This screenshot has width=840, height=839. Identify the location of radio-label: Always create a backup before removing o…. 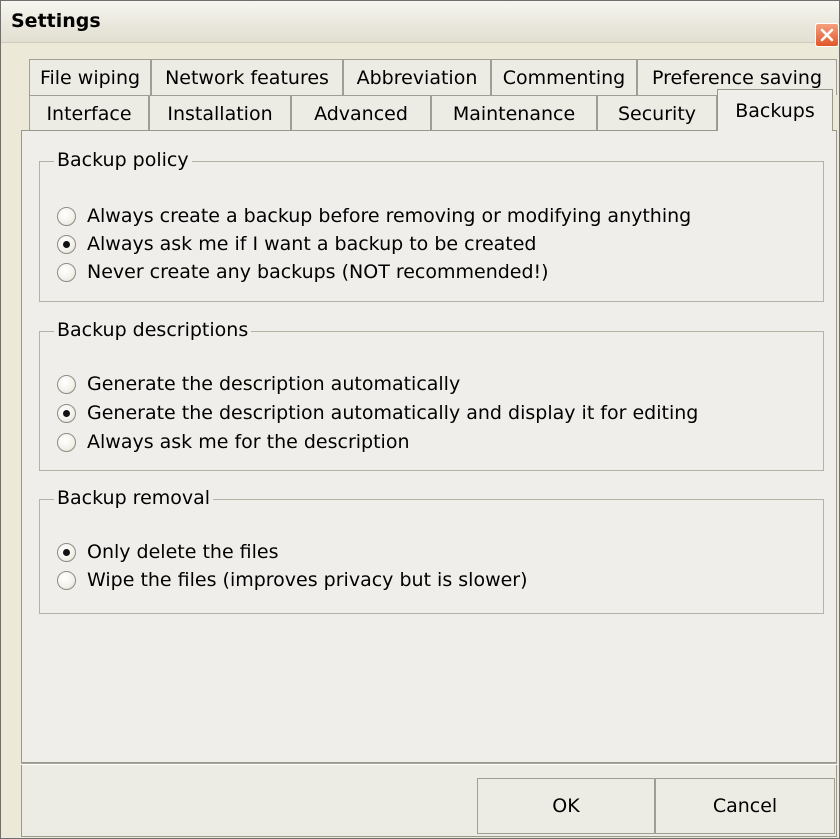
(389, 216).